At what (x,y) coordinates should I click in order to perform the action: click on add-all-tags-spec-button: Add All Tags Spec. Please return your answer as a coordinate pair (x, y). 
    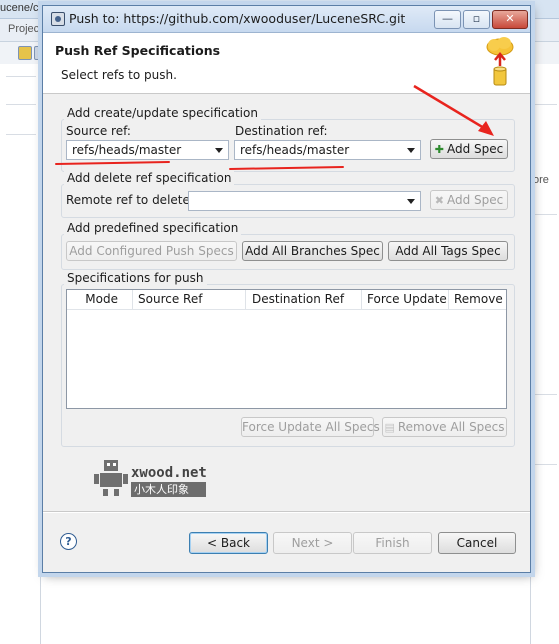
    Looking at the image, I should click on (448, 251).